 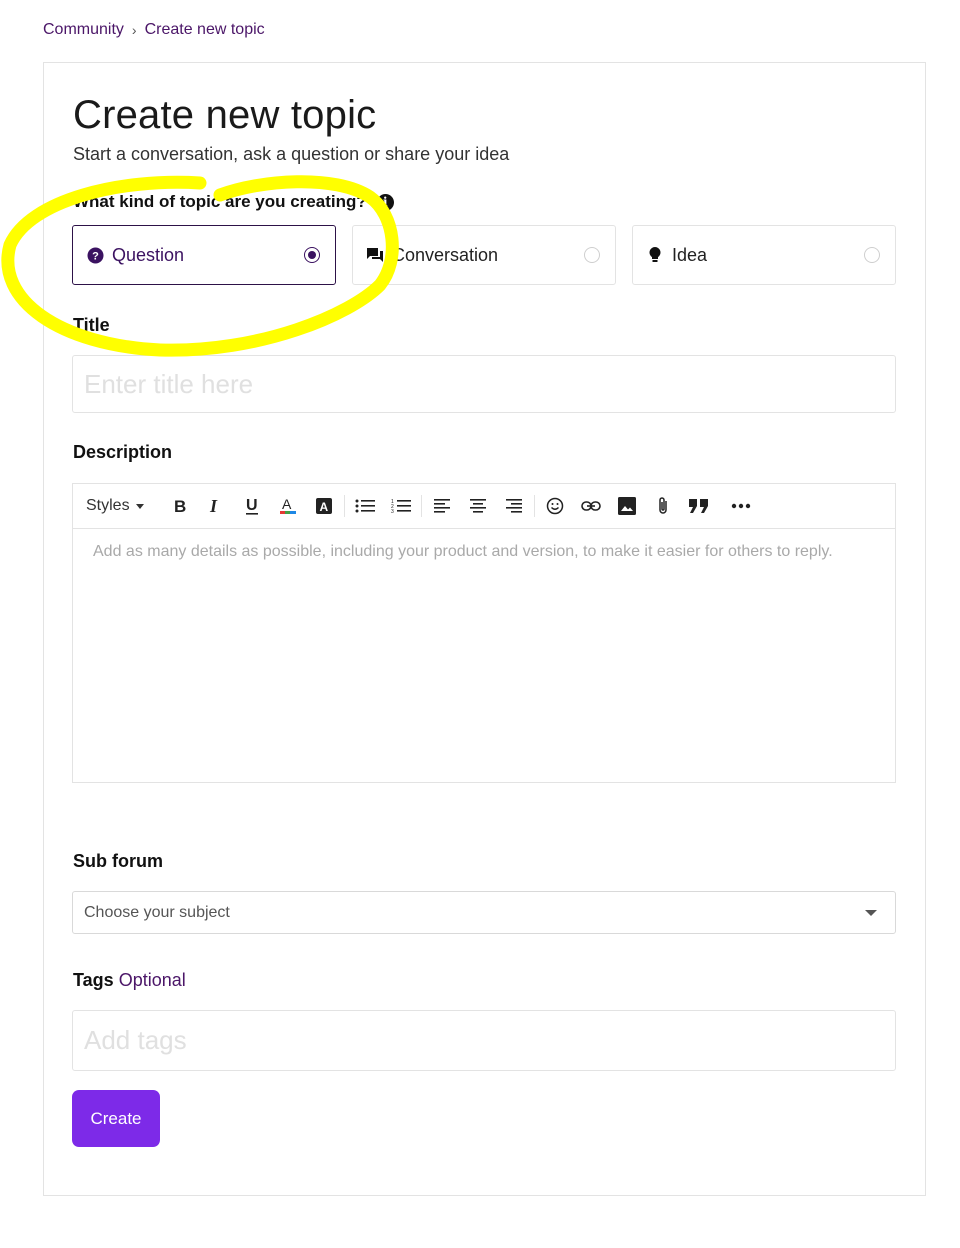 I want to click on link-icon, so click(x=591, y=506).